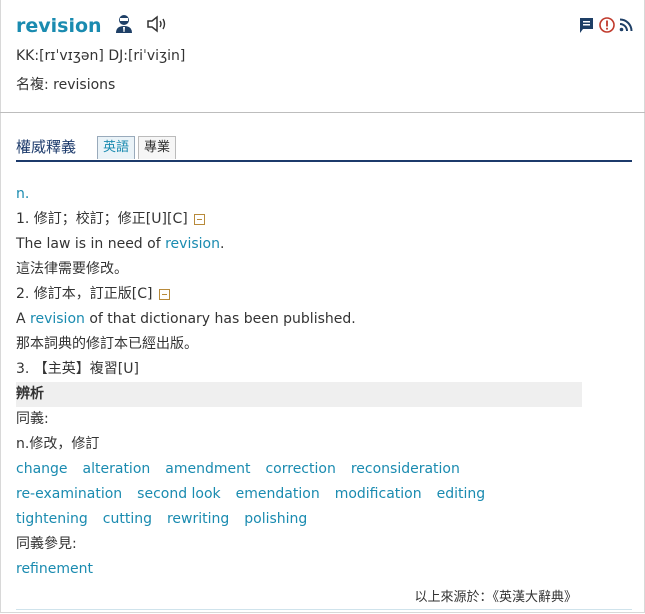 This screenshot has width=645, height=614. What do you see at coordinates (324, 219) in the screenshot?
I see `sense-1: 1. 修訂；校訂；修正[U][C]` at bounding box center [324, 219].